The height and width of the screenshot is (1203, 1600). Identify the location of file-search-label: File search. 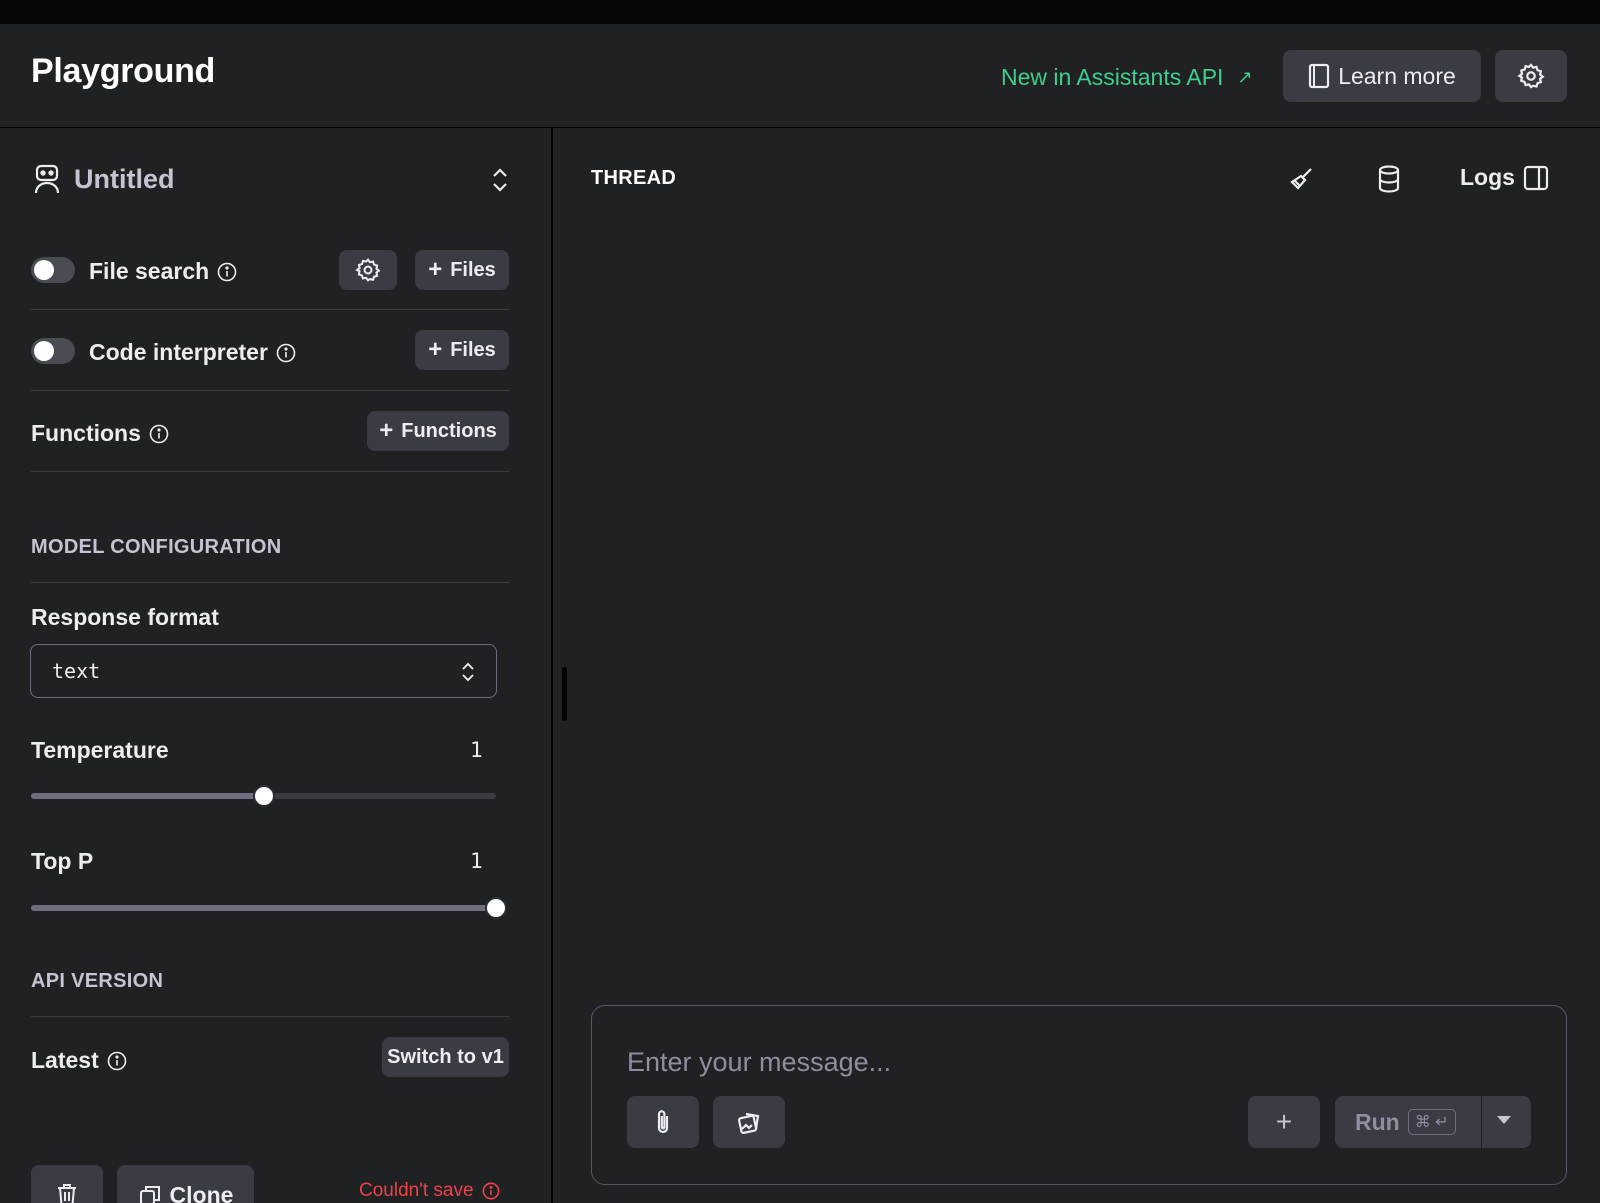
(149, 271).